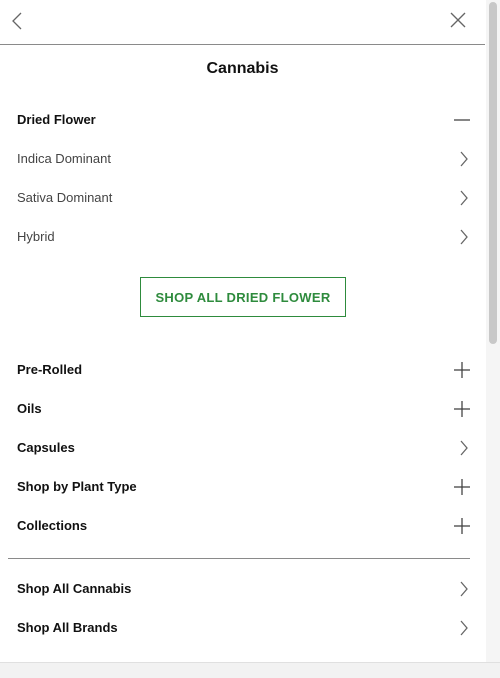  What do you see at coordinates (242, 628) in the screenshot?
I see `link-shop-all-brands: Shop All Brands` at bounding box center [242, 628].